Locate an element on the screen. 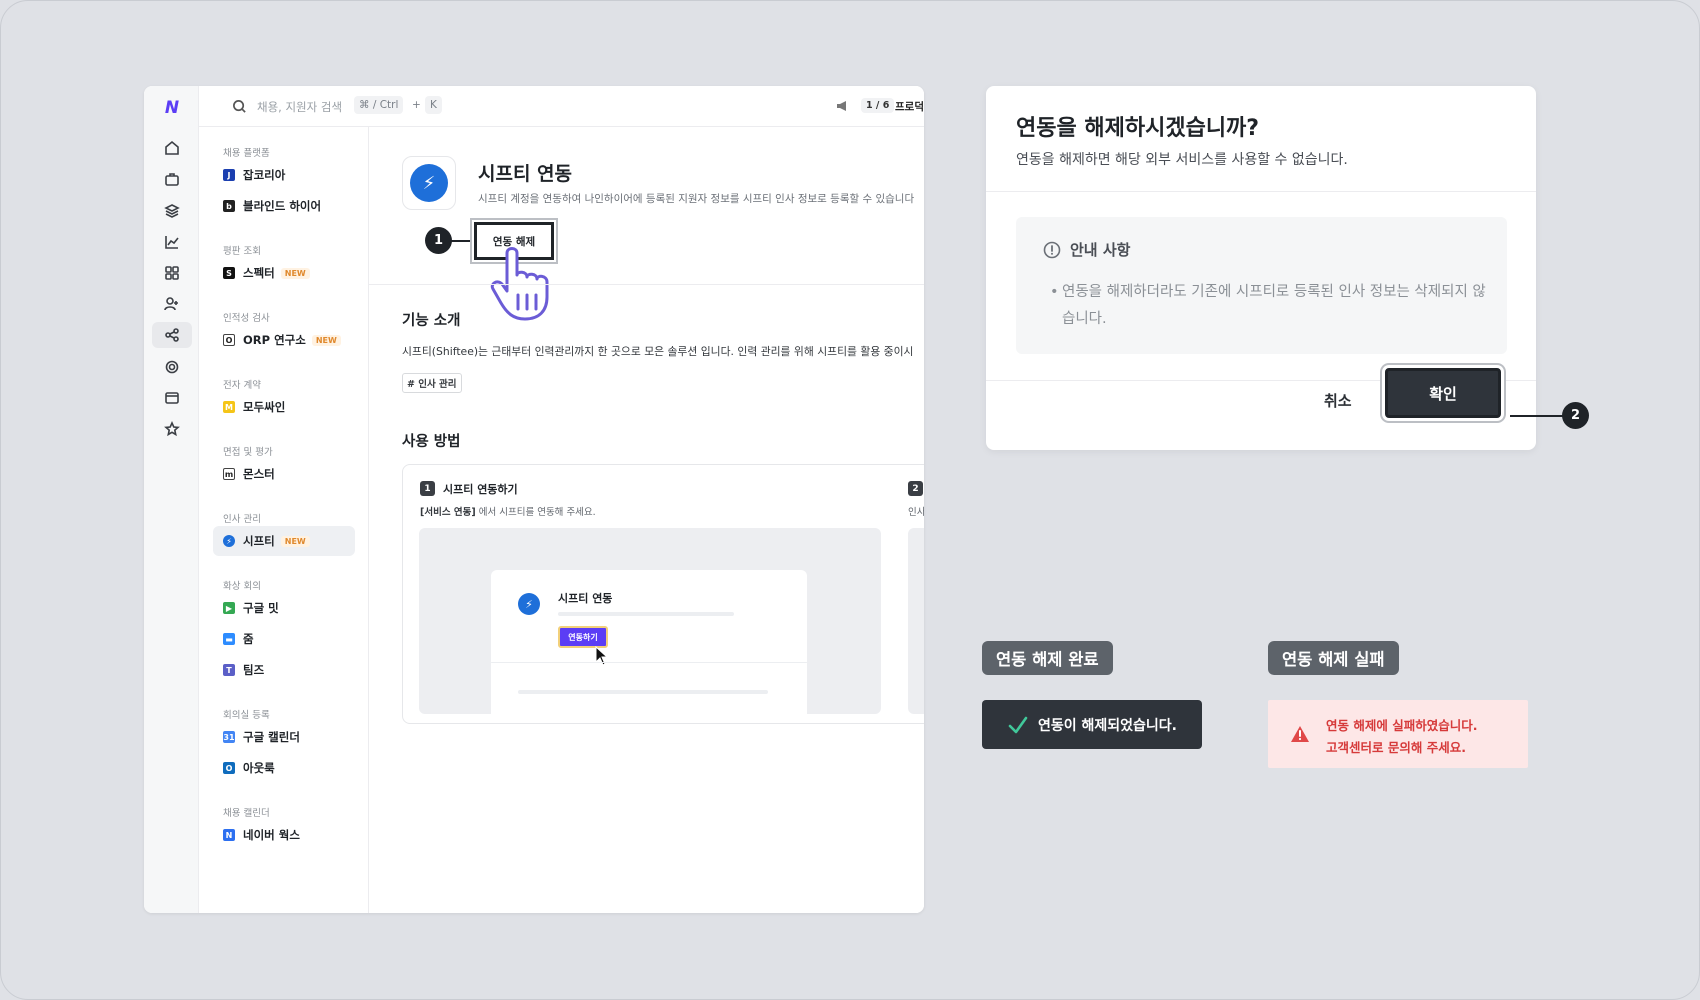 The image size is (1700, 1000). step-number-2: 2 is located at coordinates (915, 488).